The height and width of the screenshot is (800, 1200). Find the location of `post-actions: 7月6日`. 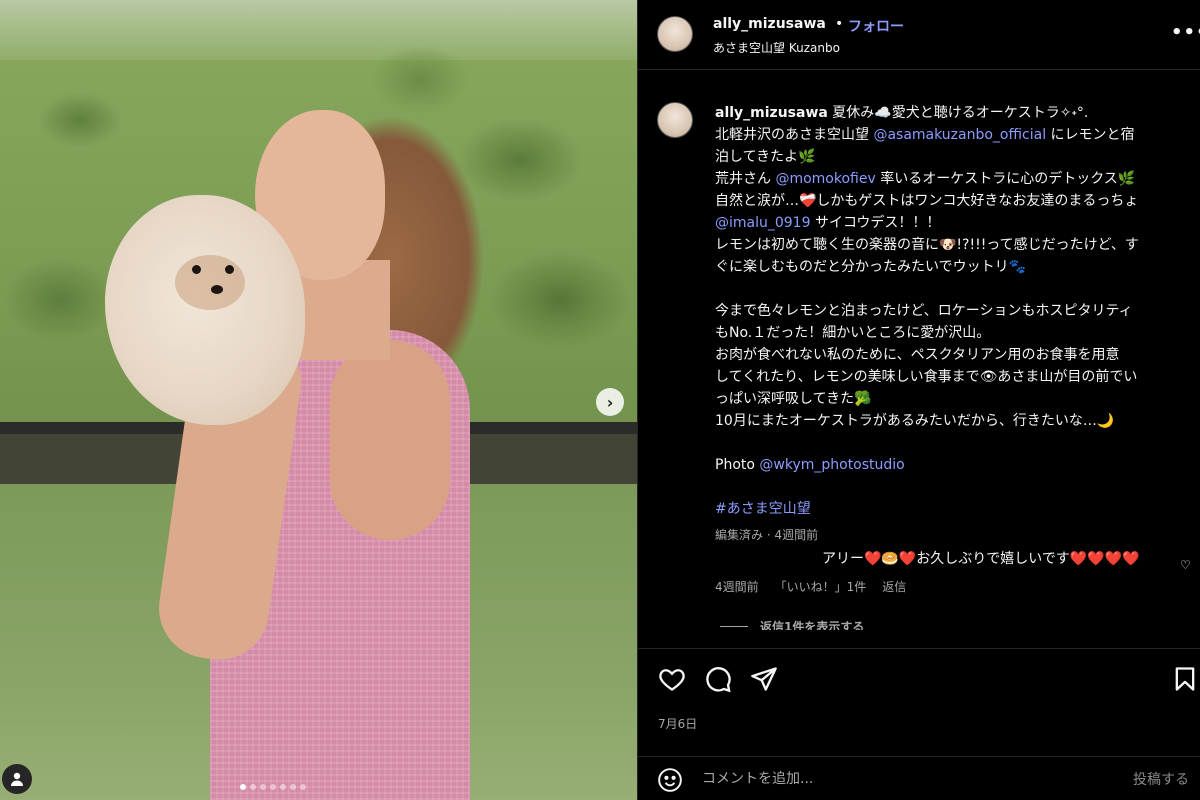

post-actions: 7月6日 is located at coordinates (919, 698).